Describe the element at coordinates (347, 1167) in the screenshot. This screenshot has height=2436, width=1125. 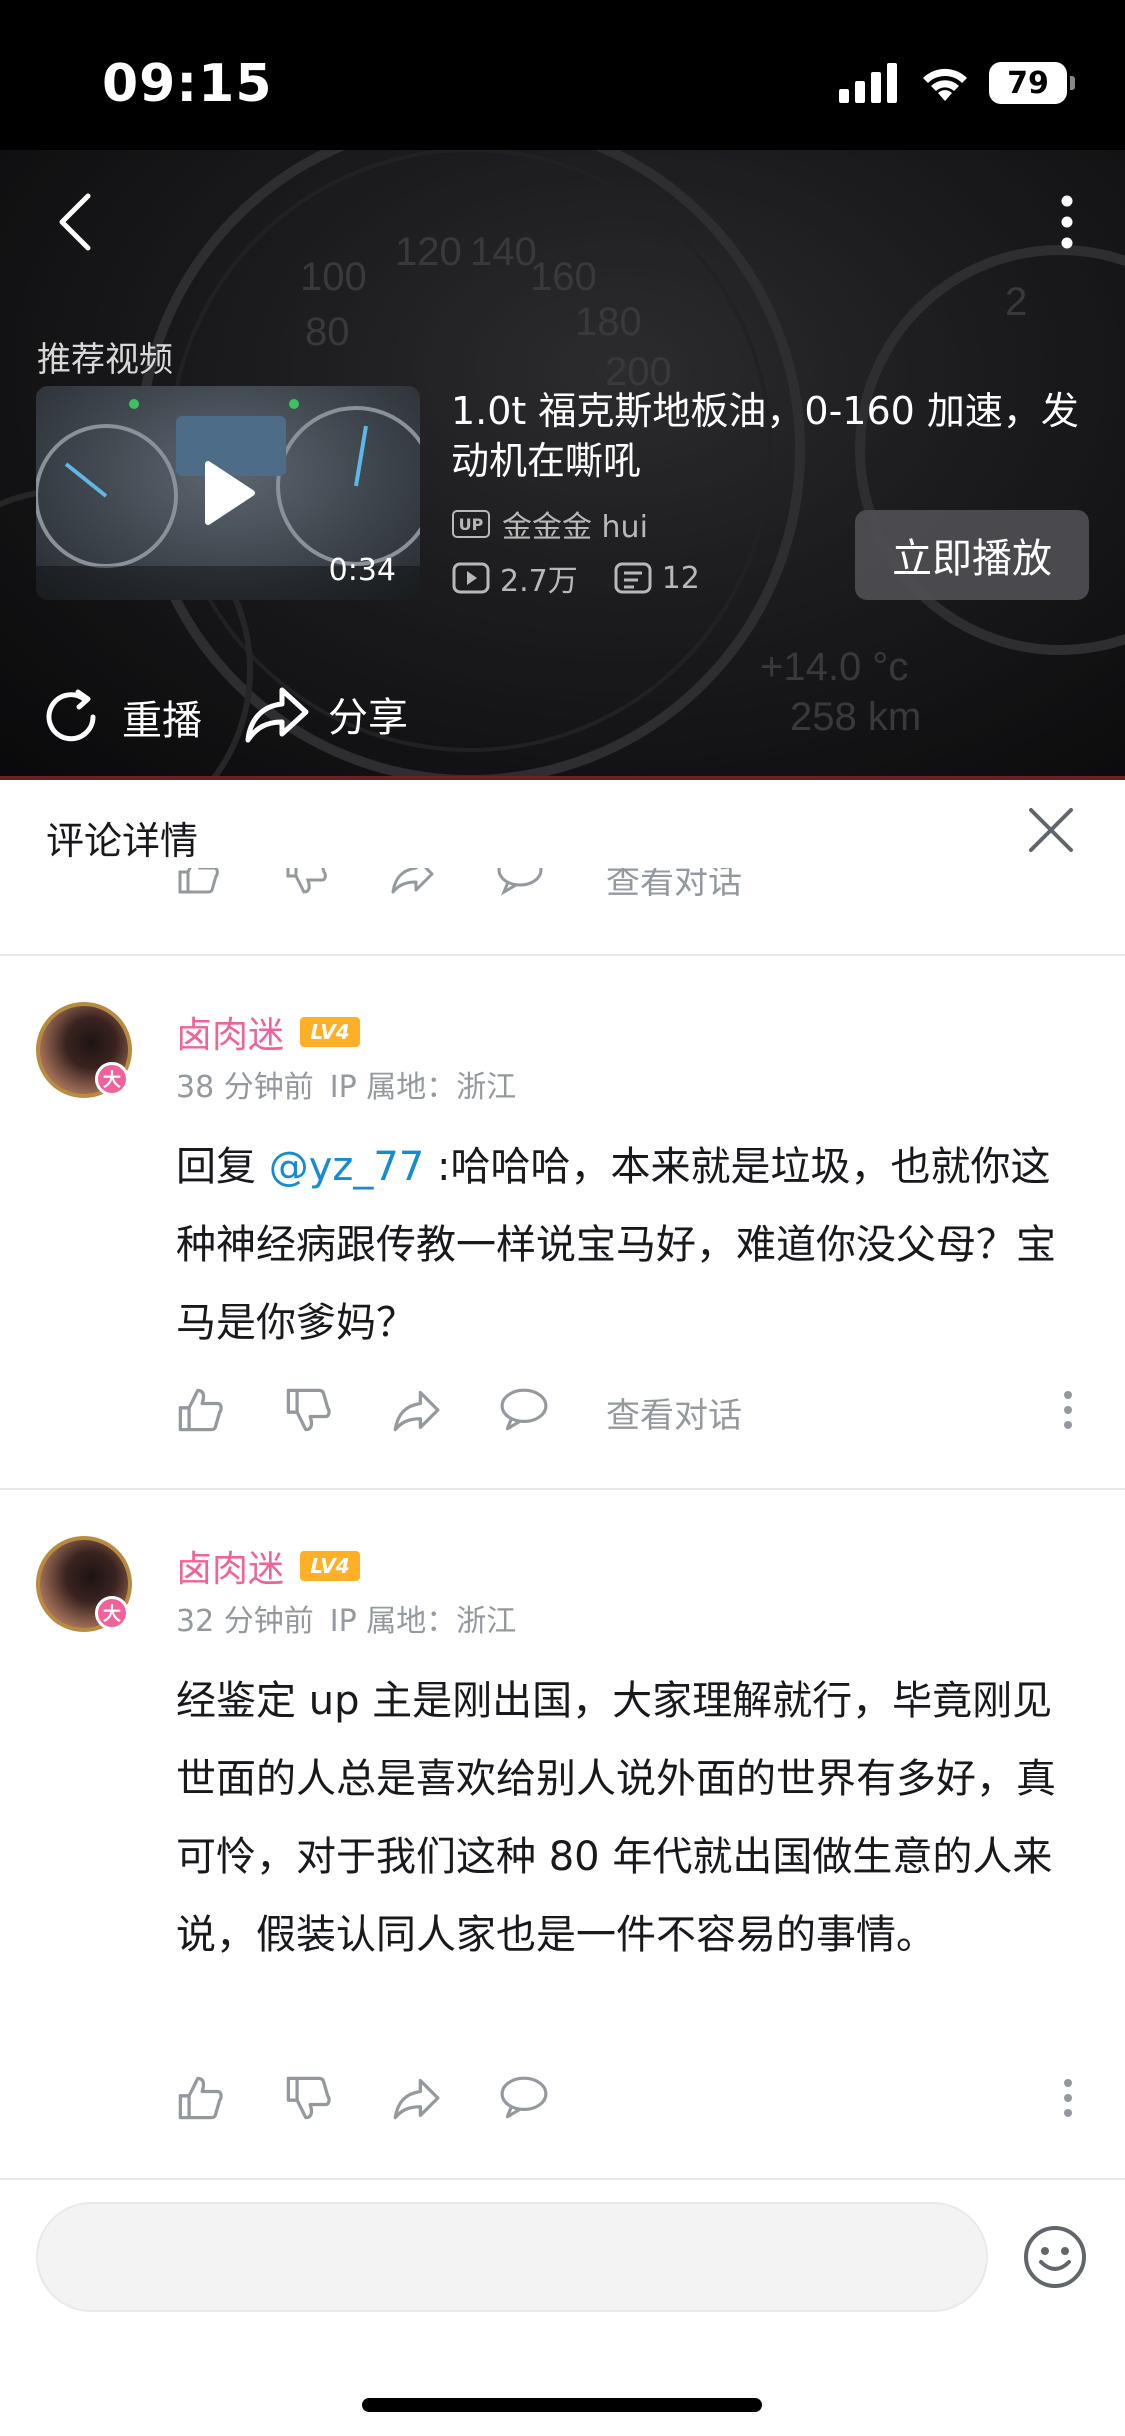
I see `mention-link: @yz_77` at that location.